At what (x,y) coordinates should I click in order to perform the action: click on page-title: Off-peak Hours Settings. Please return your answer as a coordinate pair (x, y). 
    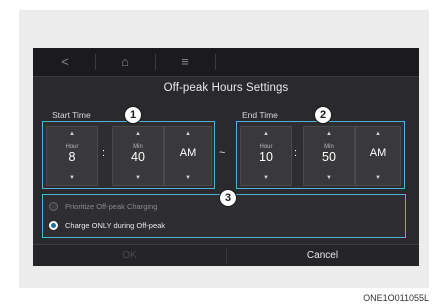
    Looking at the image, I should click on (226, 88).